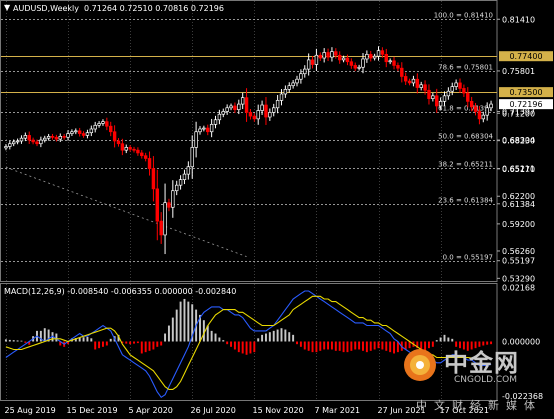  I want to click on price-axis-tick: 0.53290, so click(518, 278).